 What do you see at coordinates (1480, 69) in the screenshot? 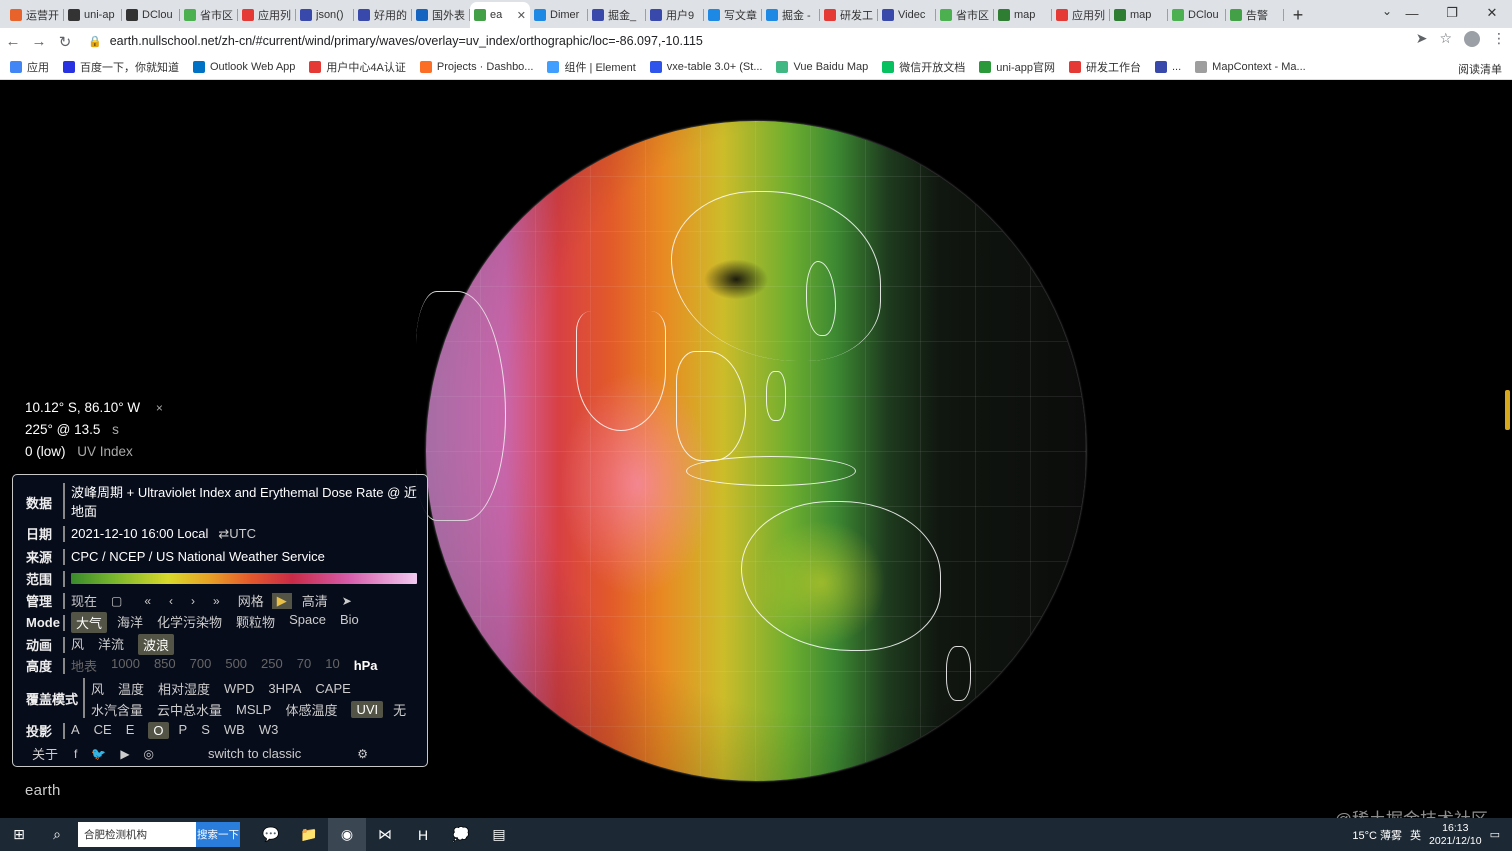
I see `reading-list-button: 阅读清单` at bounding box center [1480, 69].